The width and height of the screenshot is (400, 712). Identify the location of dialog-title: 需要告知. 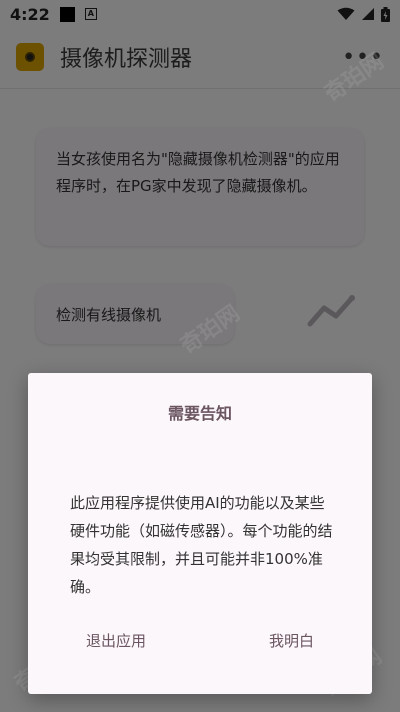
(199, 413).